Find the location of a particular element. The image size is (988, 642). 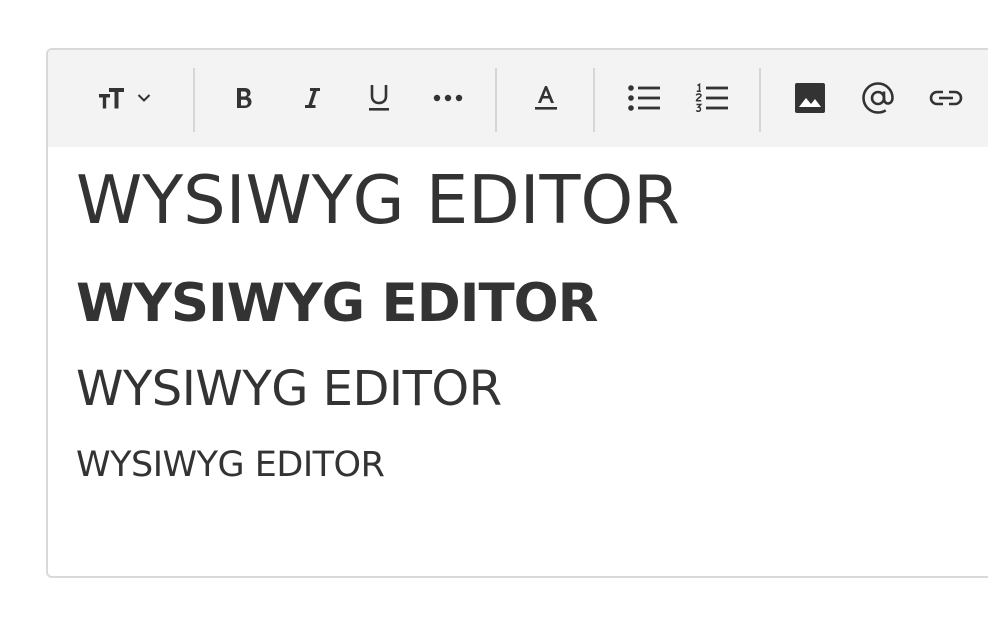

underline-button is located at coordinates (379, 98).